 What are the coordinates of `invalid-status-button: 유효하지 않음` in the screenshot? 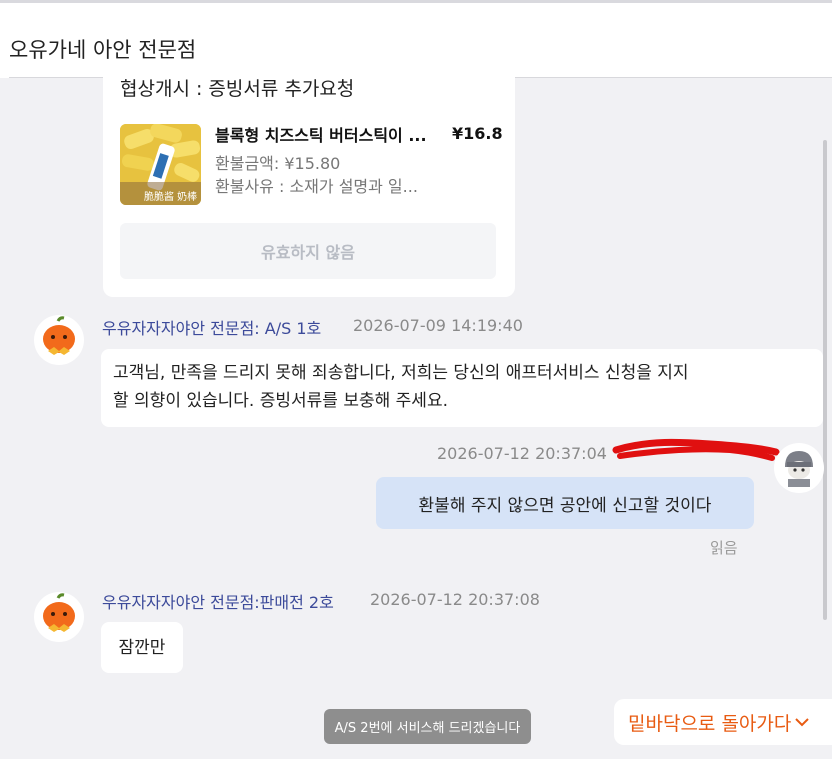 It's located at (308, 251).